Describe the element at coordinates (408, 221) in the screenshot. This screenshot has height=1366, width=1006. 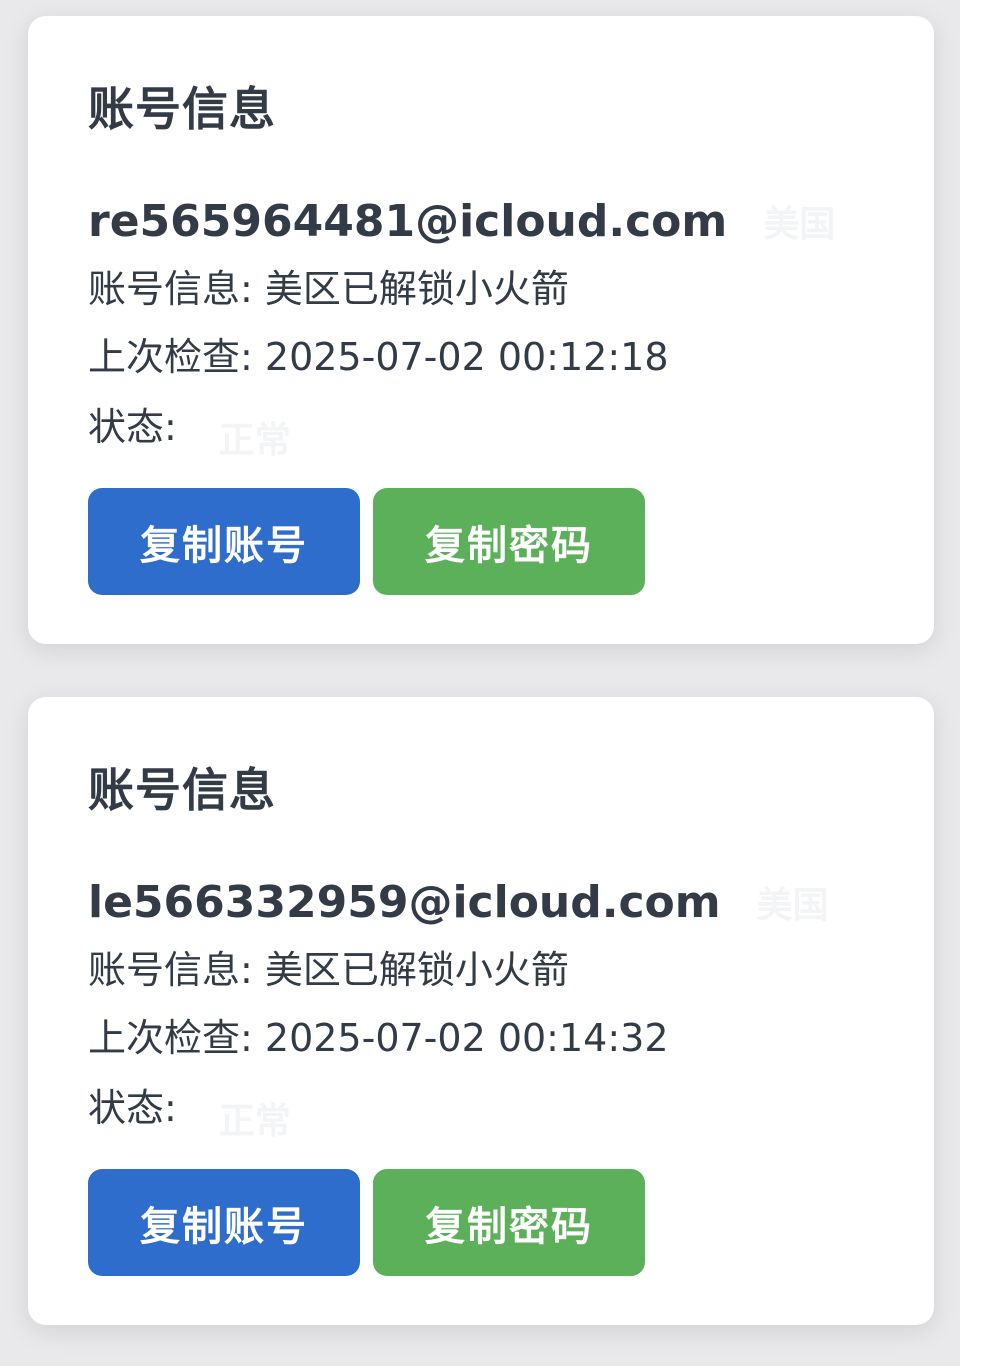
I see `account-email: re565964481@icloud.com` at that location.